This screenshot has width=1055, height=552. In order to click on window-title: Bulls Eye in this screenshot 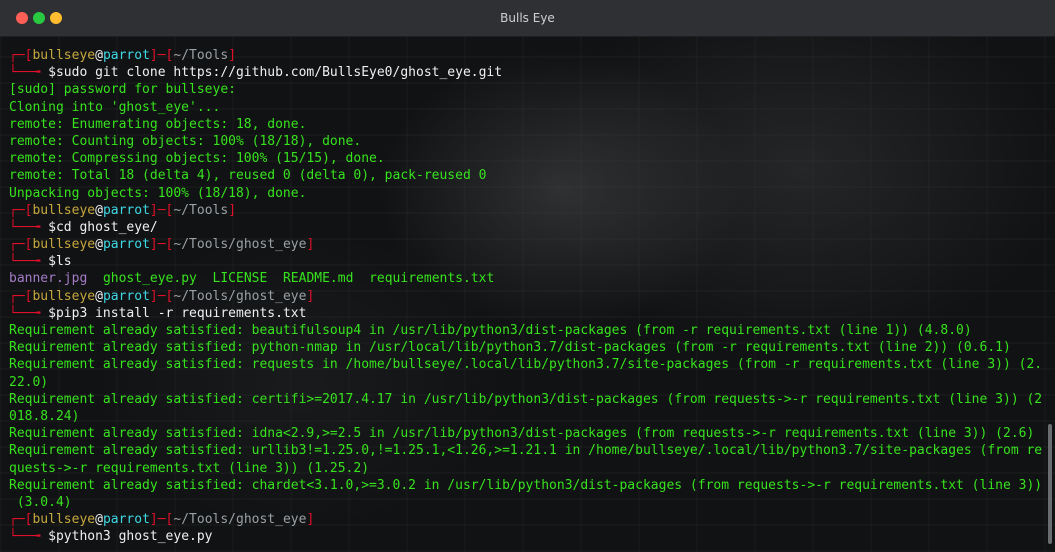, I will do `click(527, 18)`.